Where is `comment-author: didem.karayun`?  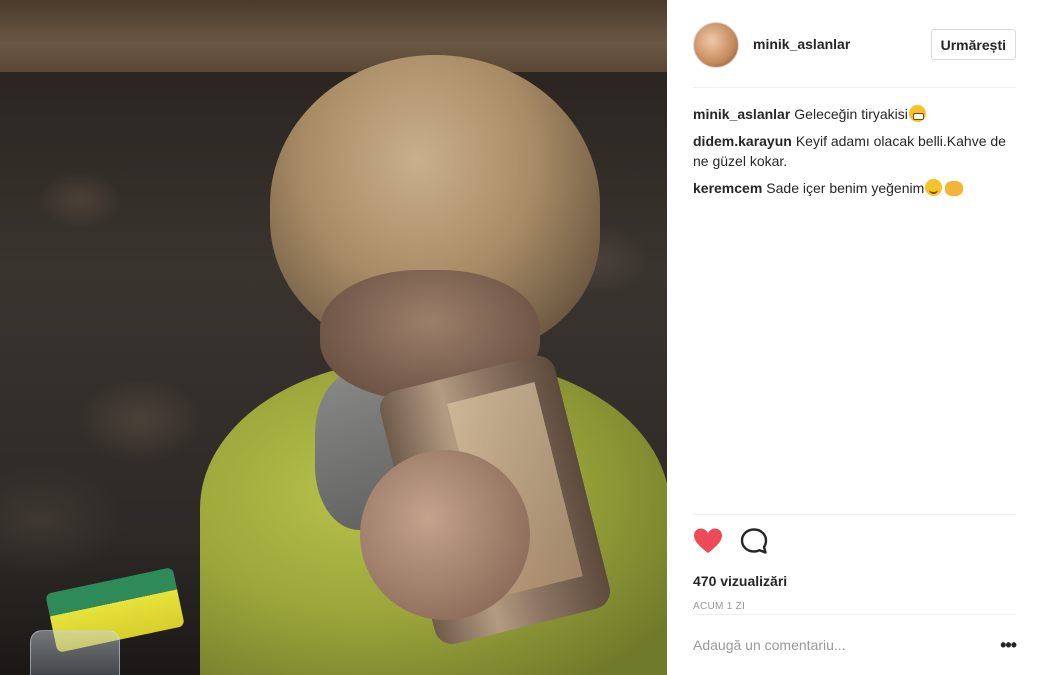 comment-author: didem.karayun is located at coordinates (742, 141).